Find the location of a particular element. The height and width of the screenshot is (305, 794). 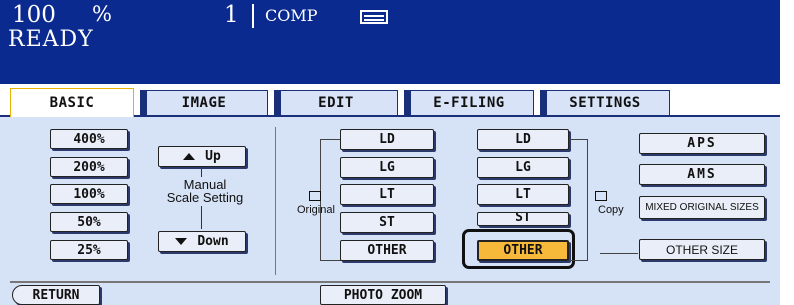

zoom-unit: % is located at coordinates (102, 14).